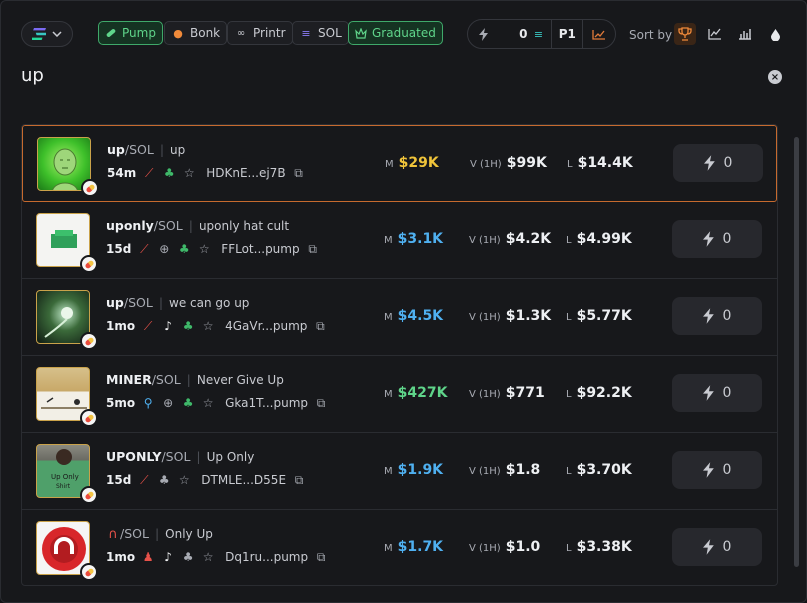 This screenshot has height=603, width=807. Describe the element at coordinates (525, 393) in the screenshot. I see `volume-value: $771` at that location.